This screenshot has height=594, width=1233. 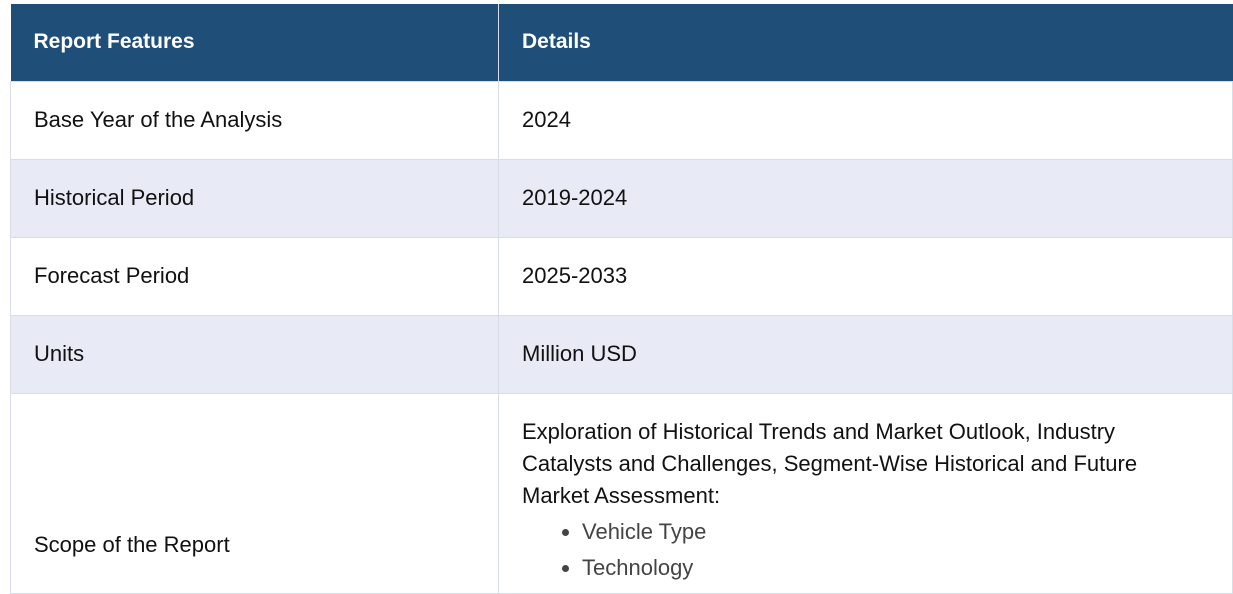 I want to click on scope-list: Vehicle Type Technology, so click(x=857, y=550).